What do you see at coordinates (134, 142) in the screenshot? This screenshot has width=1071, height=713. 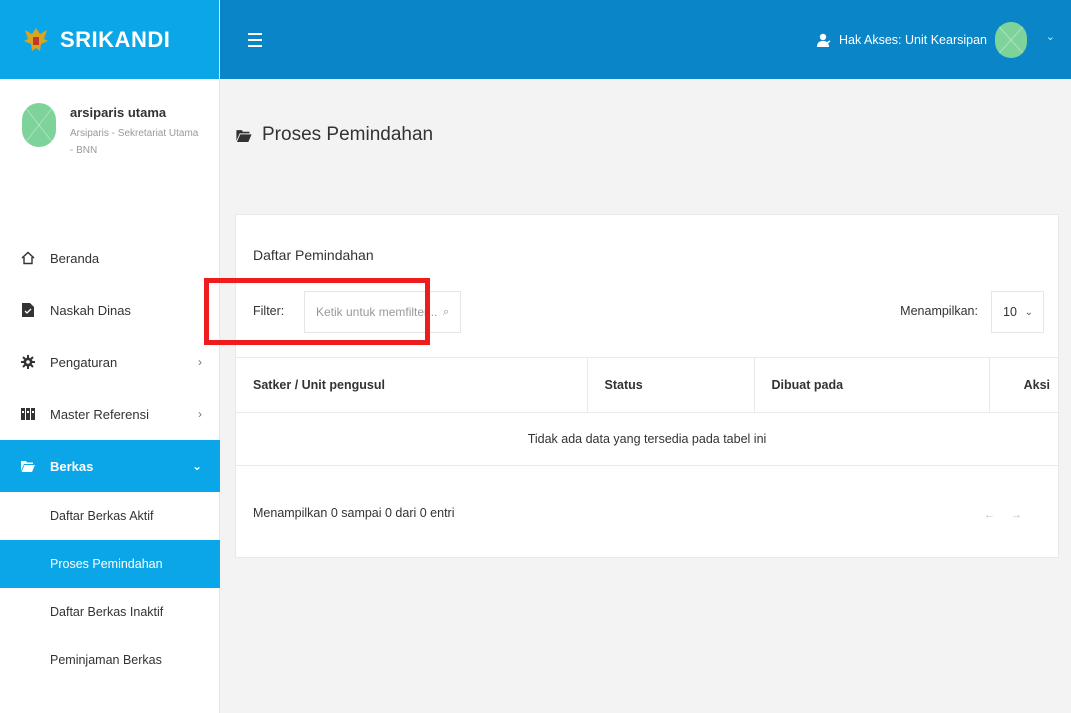 I see `profile-role: Arsiparis - Sekretariat Utama - BNN` at bounding box center [134, 142].